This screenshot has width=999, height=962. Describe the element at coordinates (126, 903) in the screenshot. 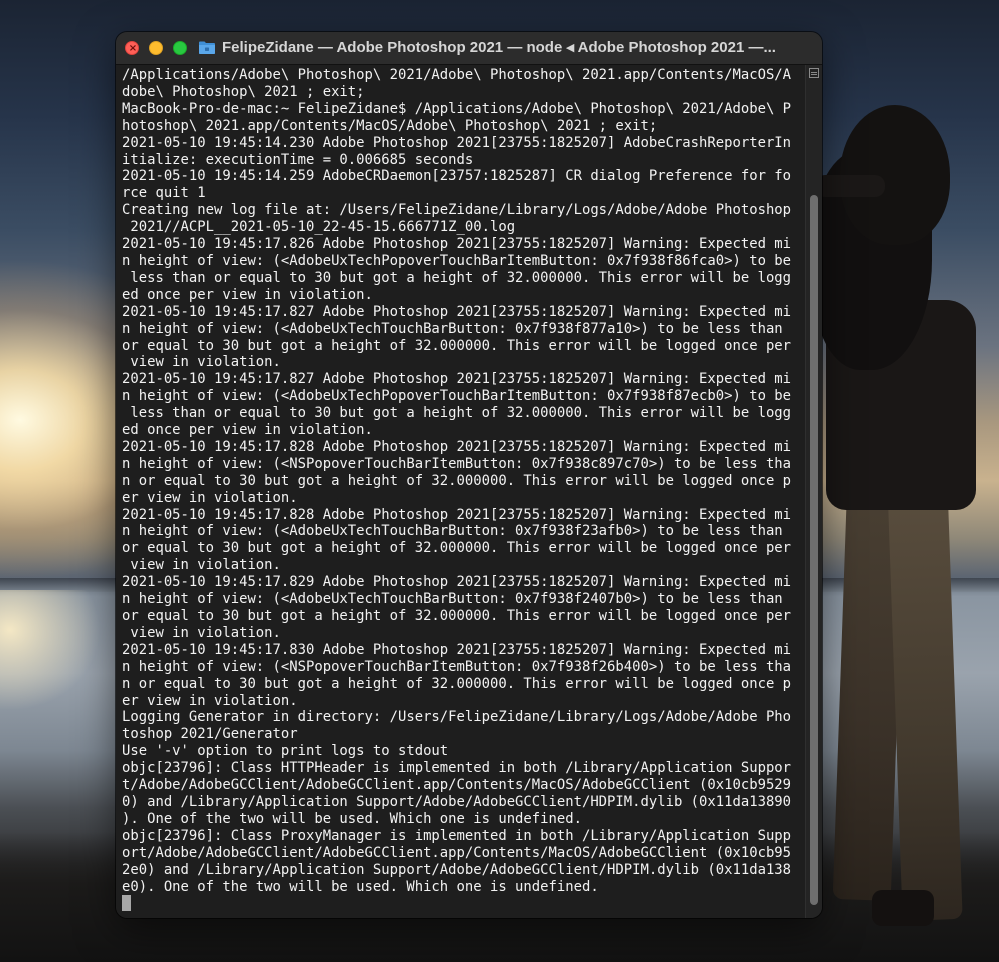

I see `terminal-cursor` at that location.